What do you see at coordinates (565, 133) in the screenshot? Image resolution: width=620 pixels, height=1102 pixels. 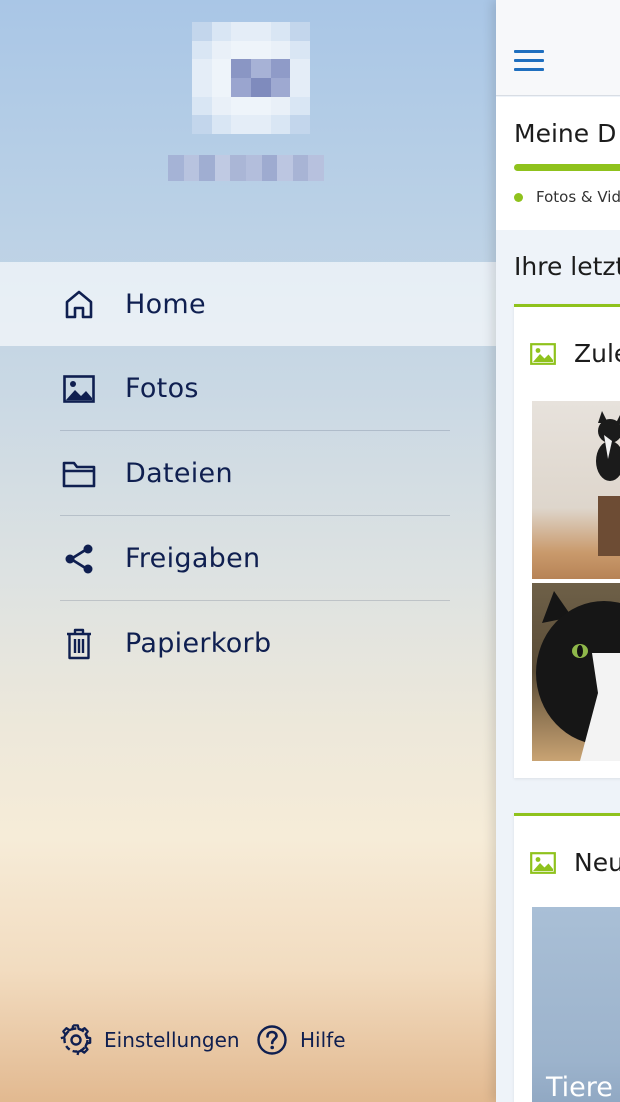 I see `storage-title: Meine D` at bounding box center [565, 133].